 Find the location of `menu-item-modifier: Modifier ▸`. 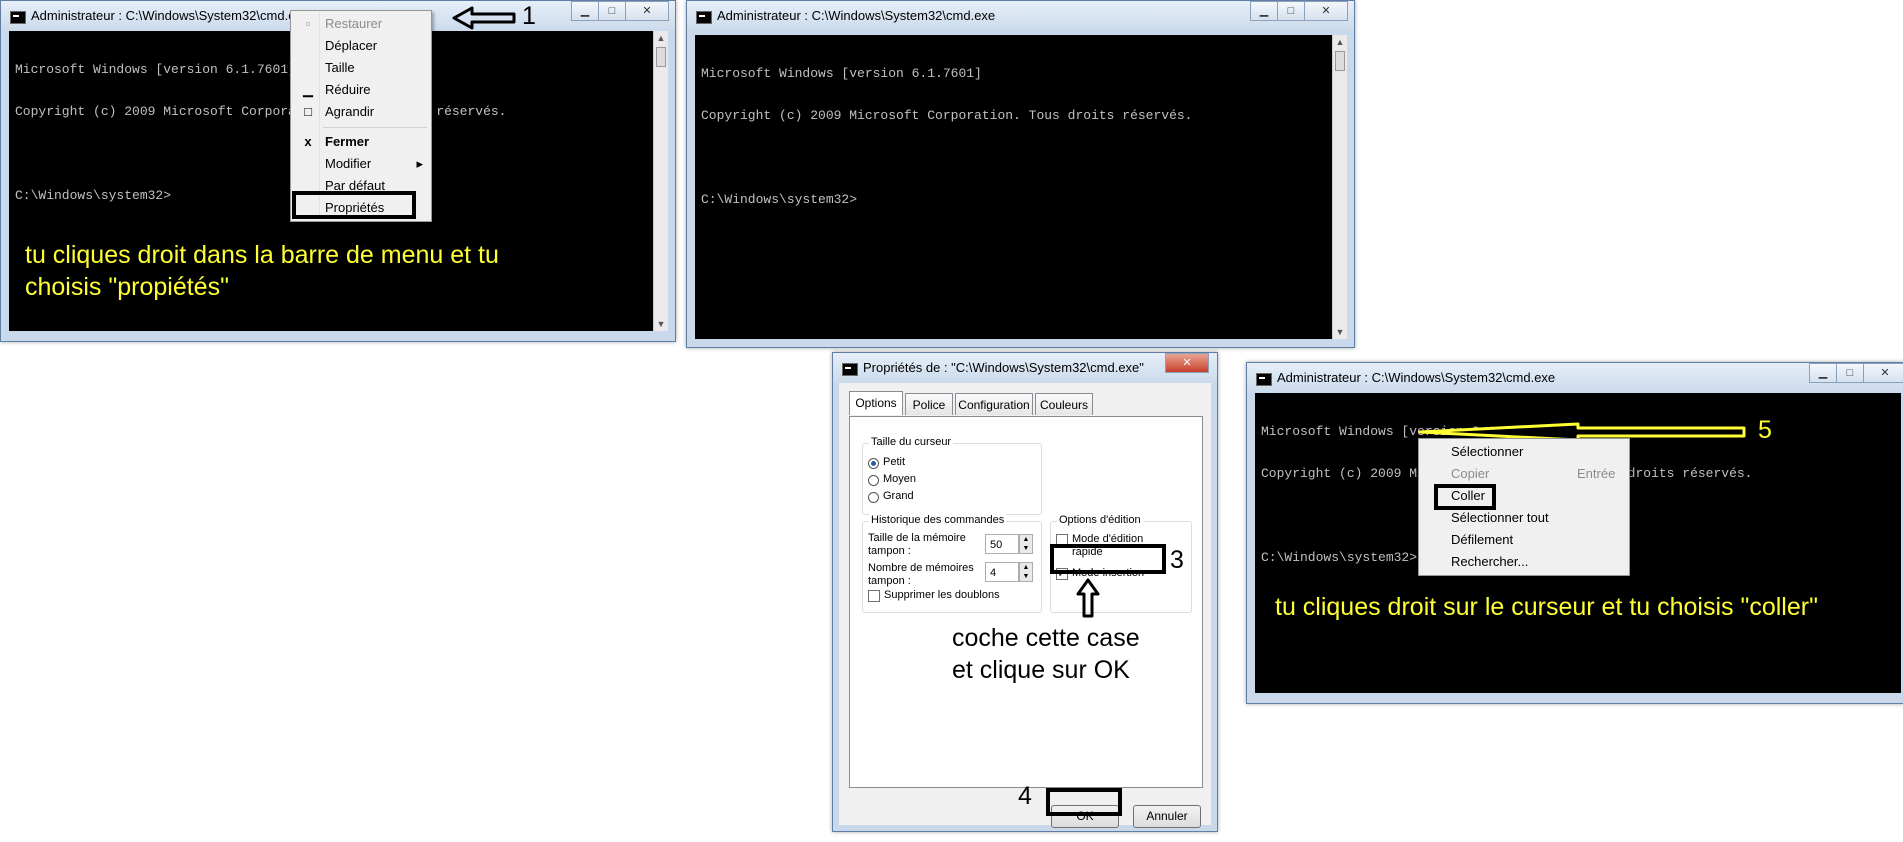

menu-item-modifier: Modifier ▸ is located at coordinates (361, 164).